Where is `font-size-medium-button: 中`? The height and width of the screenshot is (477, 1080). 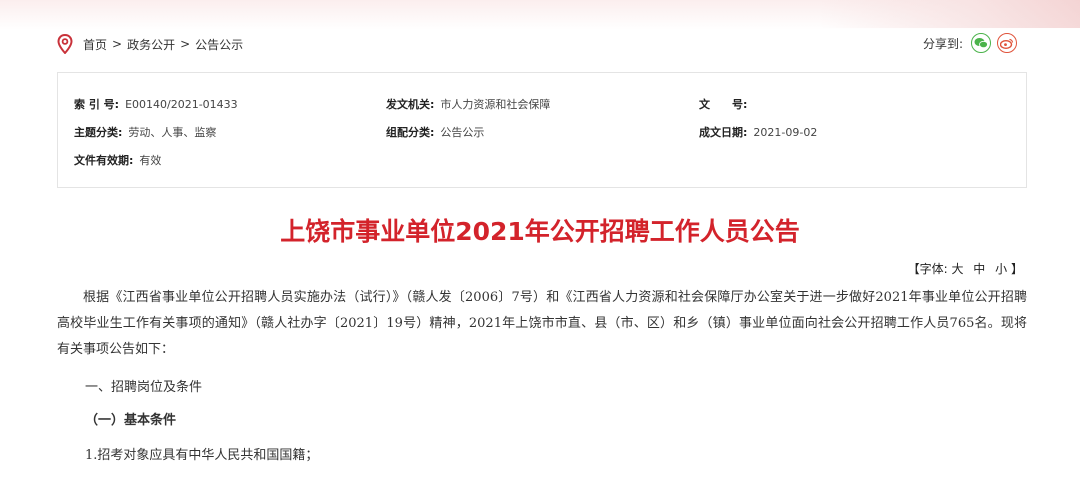 font-size-medium-button: 中 is located at coordinates (979, 269).